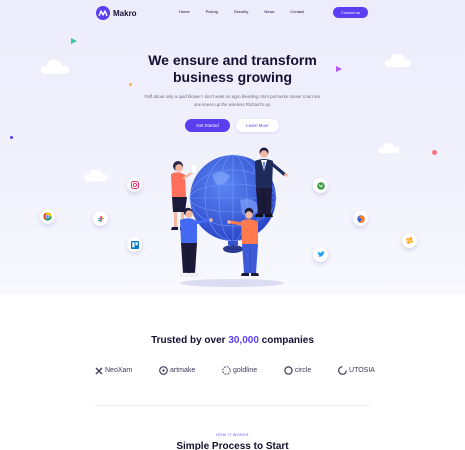 The height and width of the screenshot is (450, 465). What do you see at coordinates (297, 11) in the screenshot?
I see `nav-item-contact: Contact` at bounding box center [297, 11].